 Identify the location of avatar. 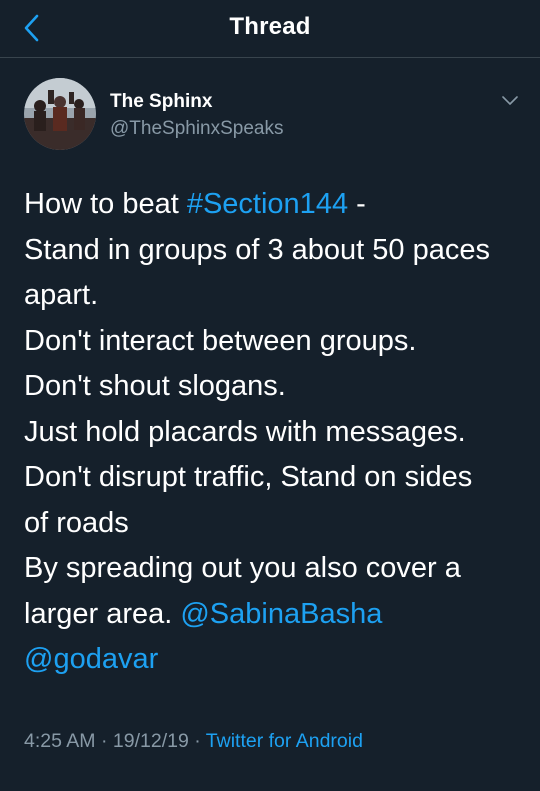
(60, 114).